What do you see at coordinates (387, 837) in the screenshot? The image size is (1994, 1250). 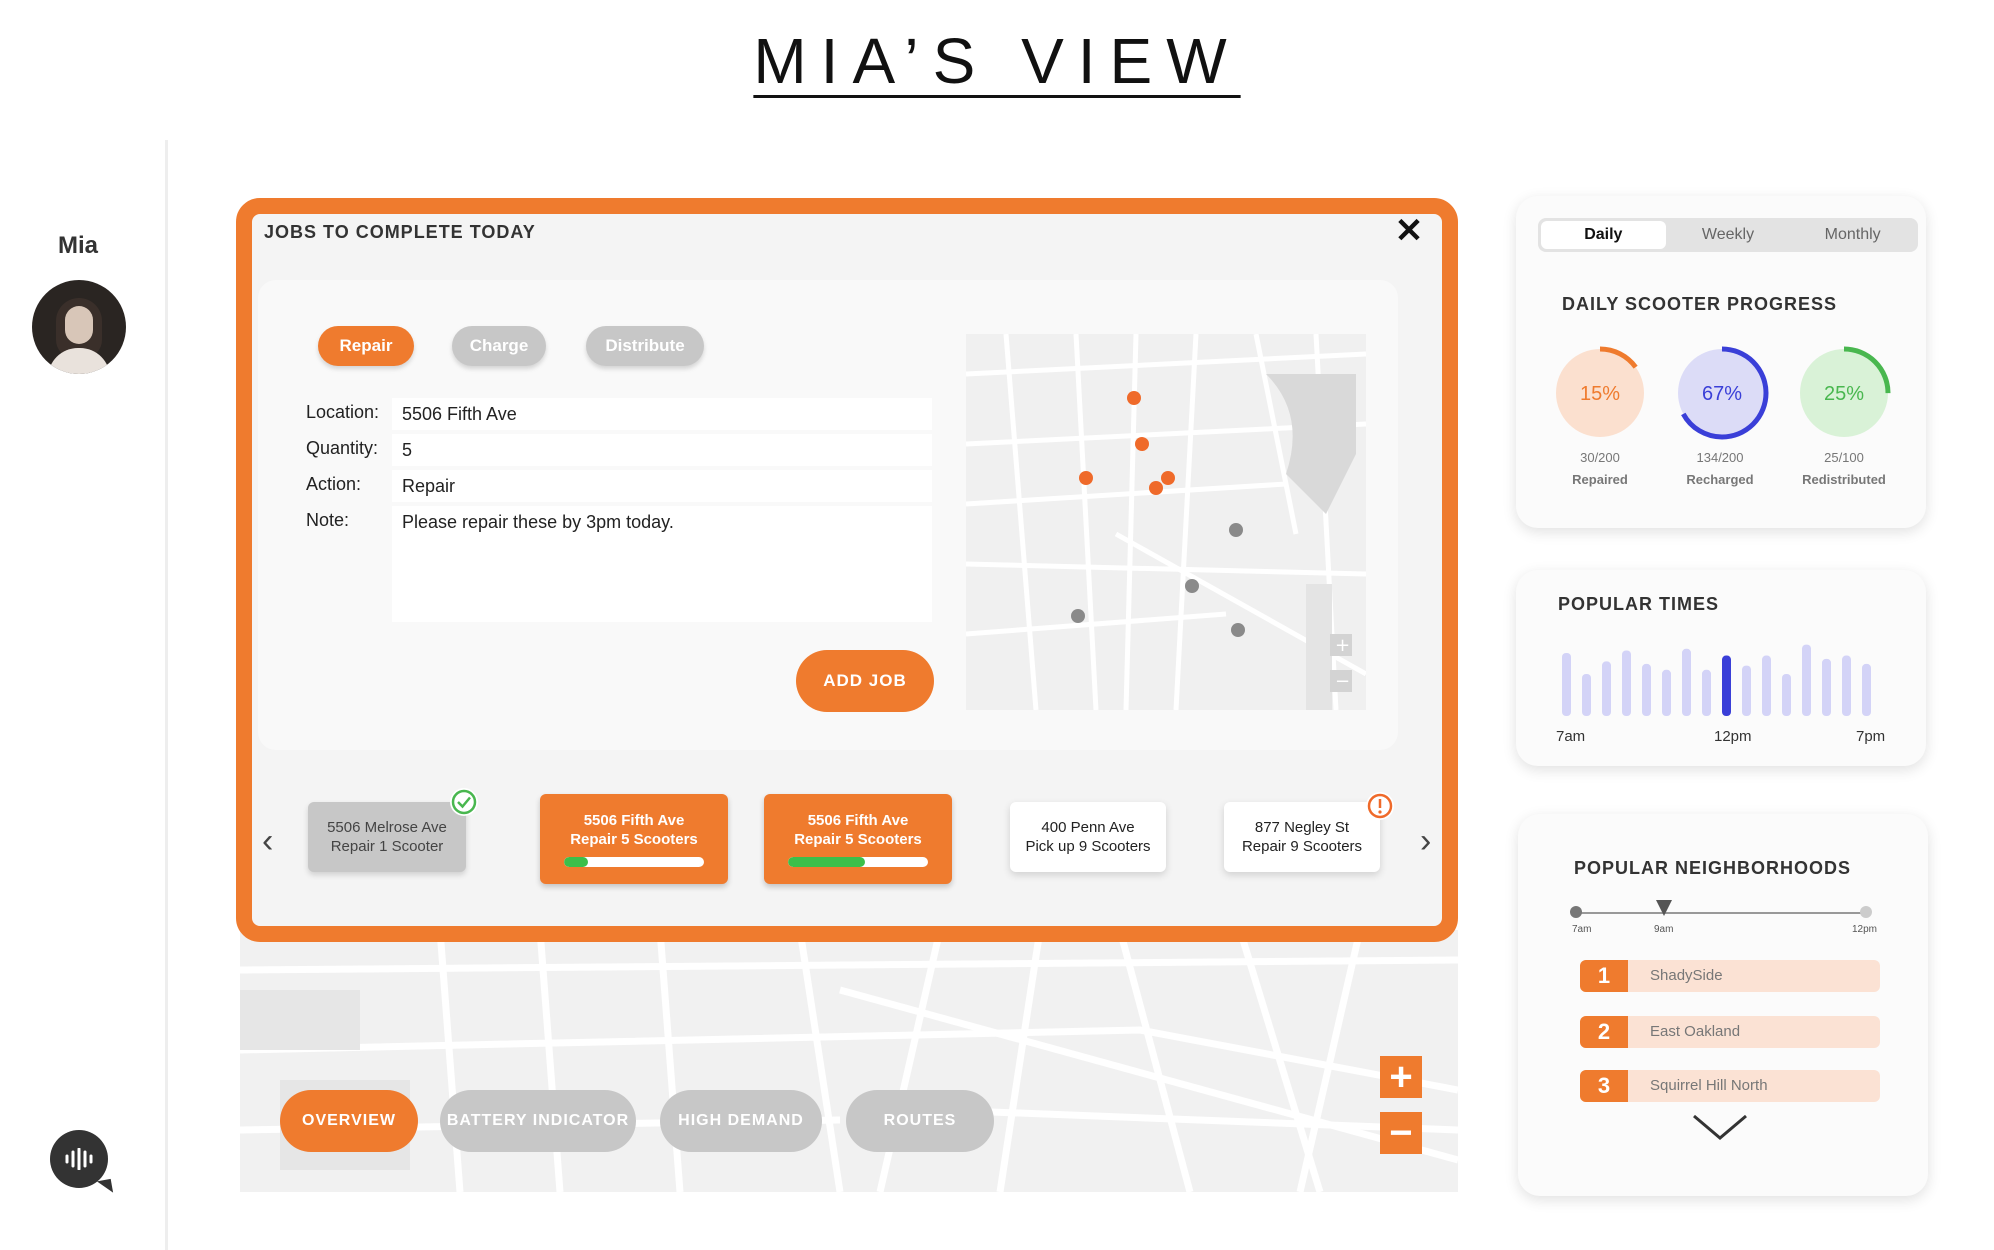 I see `queue-card: 5506 Melrose Ave Repair 1 Scooter` at bounding box center [387, 837].